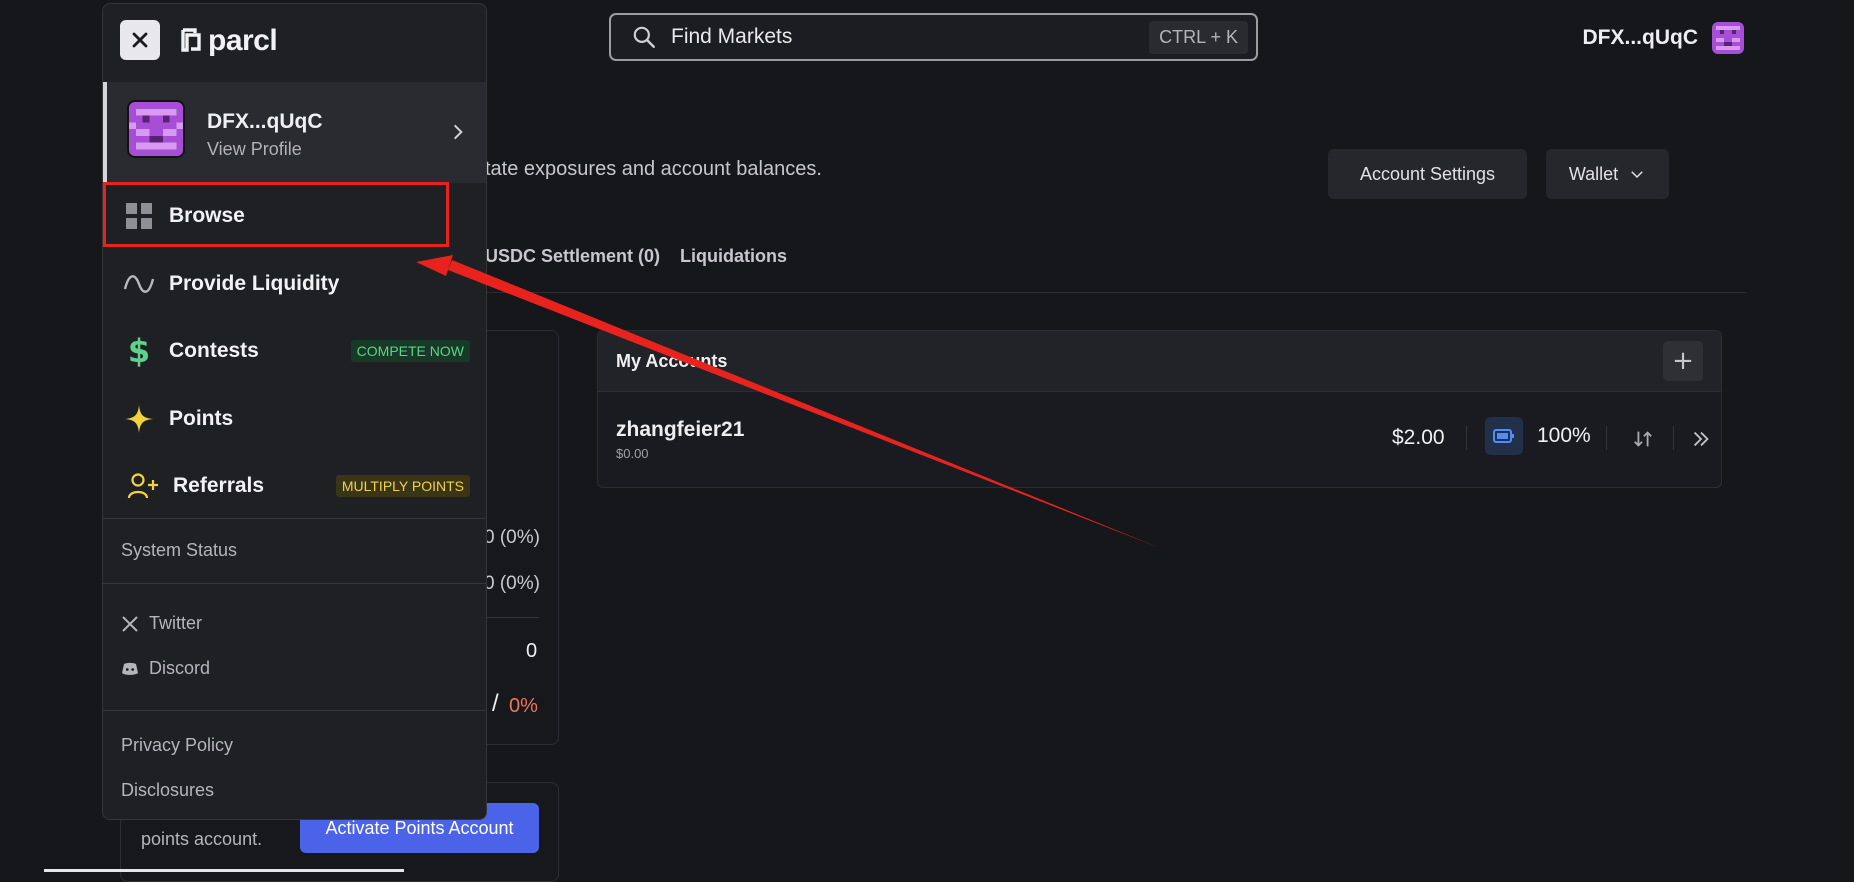 The width and height of the screenshot is (1854, 882). What do you see at coordinates (1593, 173) in the screenshot?
I see `wallet-label: Wallet` at bounding box center [1593, 173].